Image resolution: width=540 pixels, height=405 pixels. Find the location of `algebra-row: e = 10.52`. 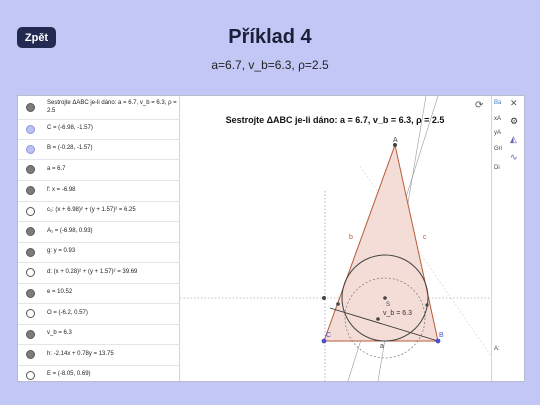

algebra-row: e = 10.52 is located at coordinates (98, 293).